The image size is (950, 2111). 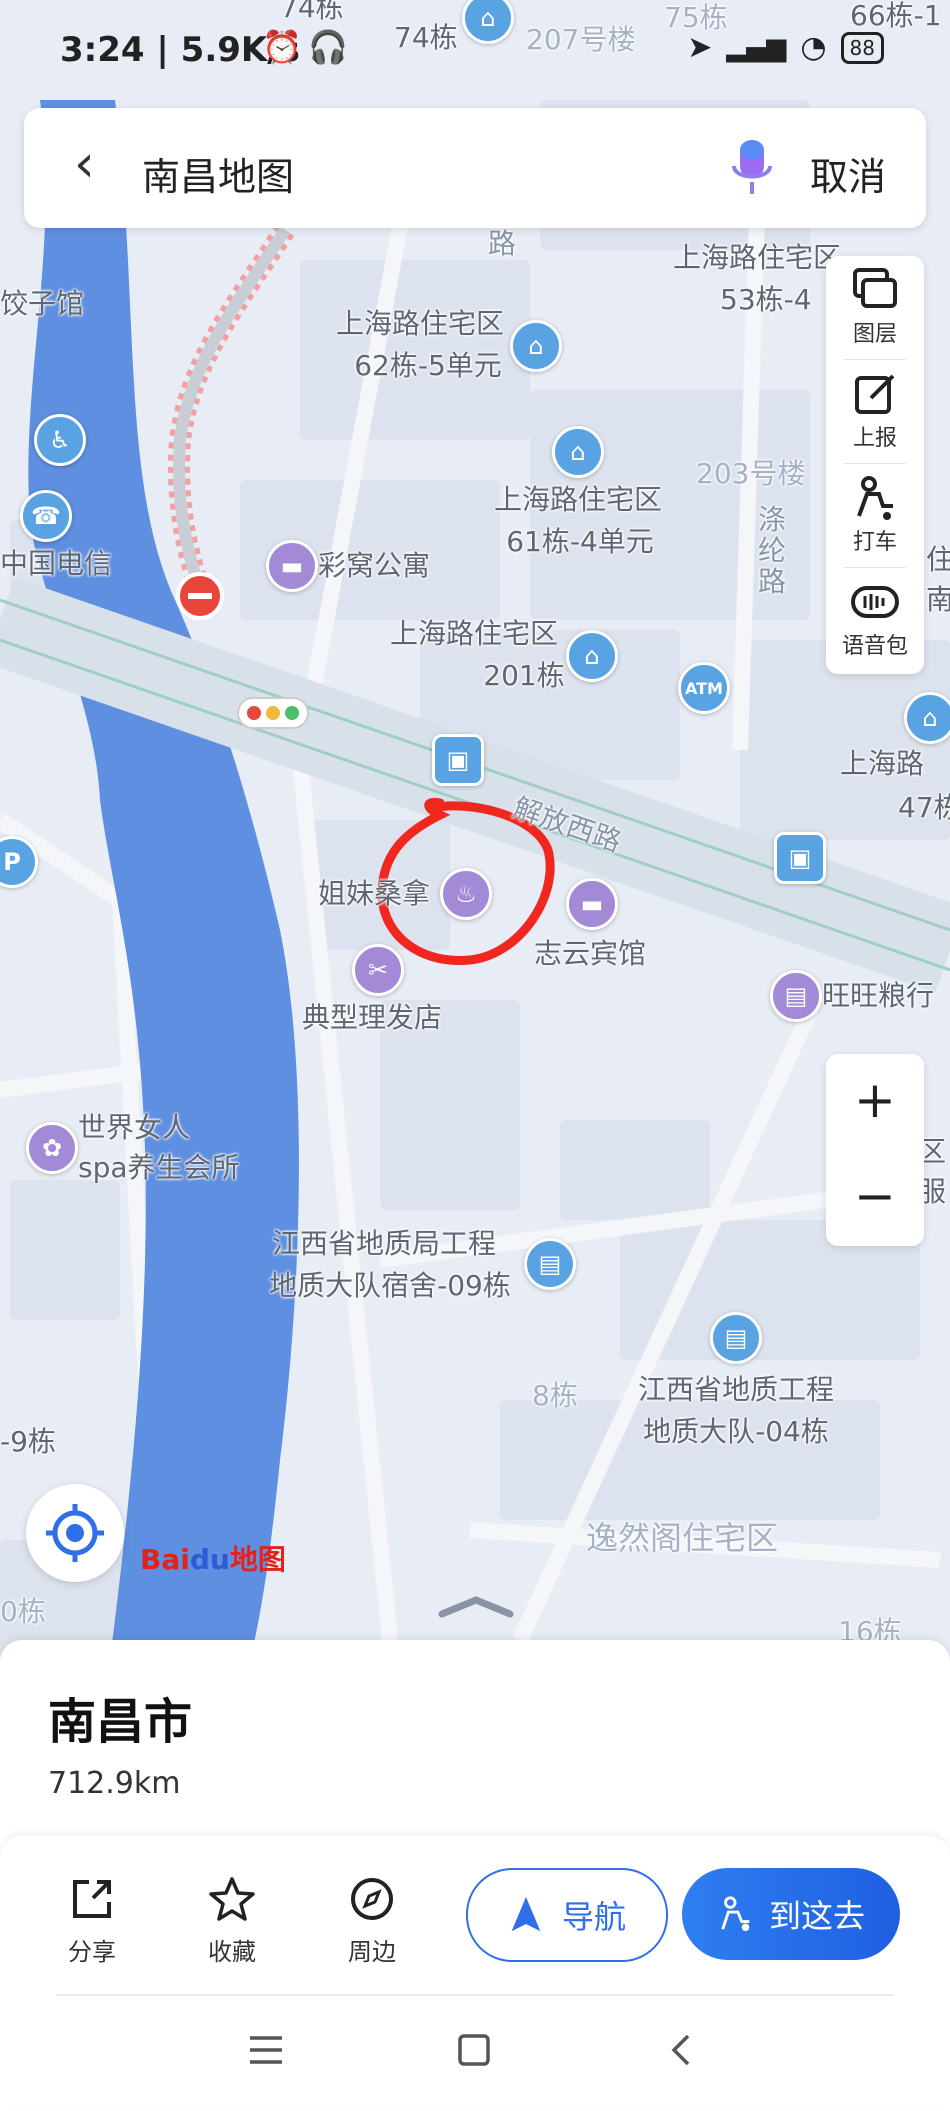 I want to click on layers-icon, so click(x=875, y=288).